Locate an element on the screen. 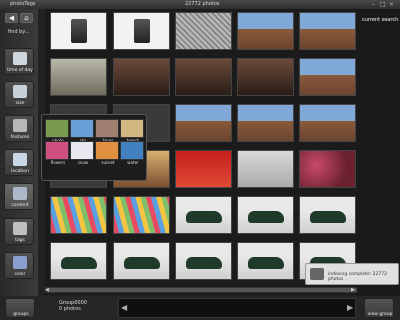 The width and height of the screenshot is (400, 320). group-info: Group0000 0 photos is located at coordinates (73, 306).